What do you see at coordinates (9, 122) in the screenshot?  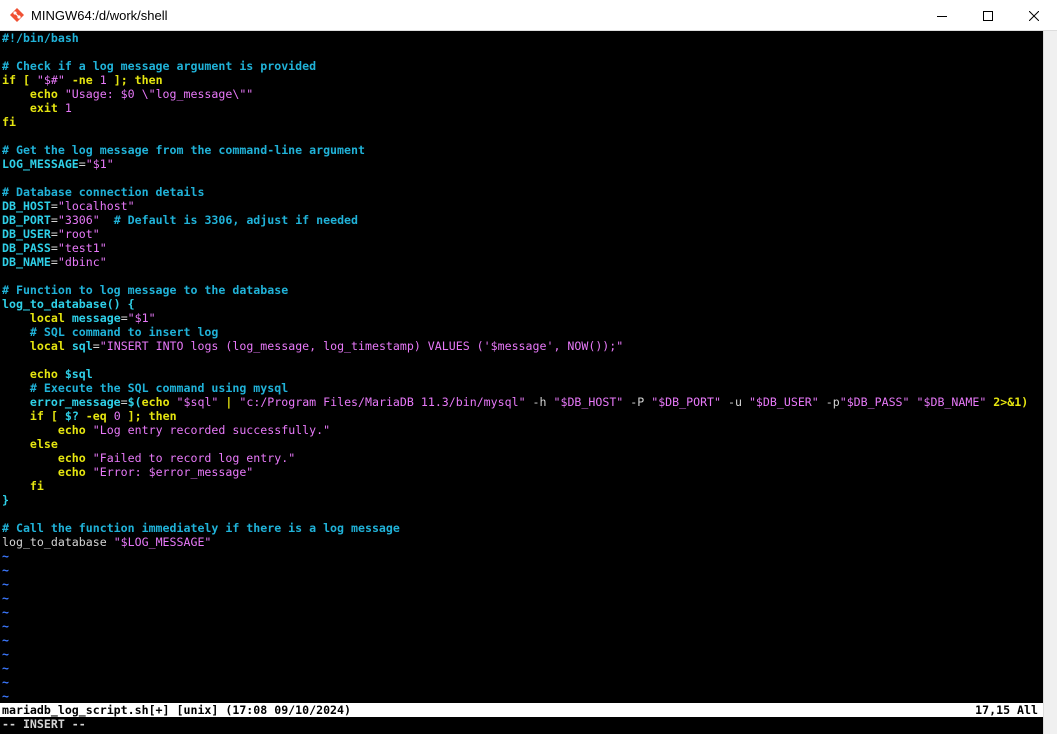 I see `code-token: fi` at bounding box center [9, 122].